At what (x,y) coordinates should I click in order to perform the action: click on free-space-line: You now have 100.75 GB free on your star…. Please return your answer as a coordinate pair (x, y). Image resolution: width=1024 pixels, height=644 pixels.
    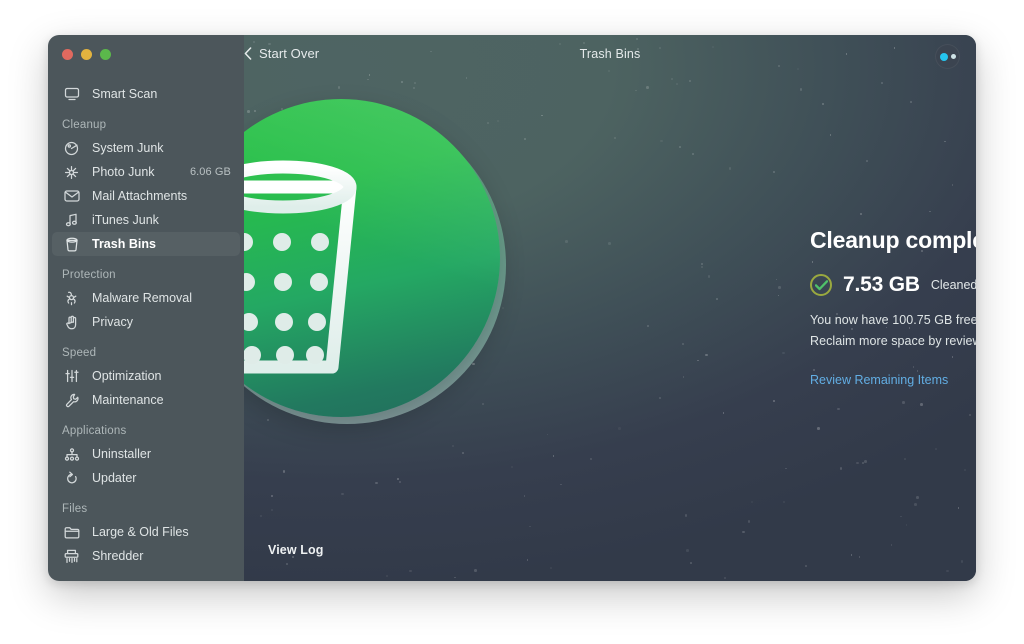
    Looking at the image, I should click on (893, 320).